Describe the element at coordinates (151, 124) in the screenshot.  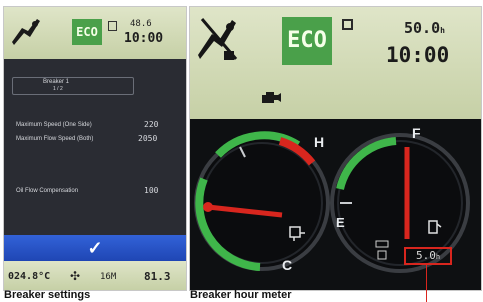
I see `setting-value: 220` at that location.